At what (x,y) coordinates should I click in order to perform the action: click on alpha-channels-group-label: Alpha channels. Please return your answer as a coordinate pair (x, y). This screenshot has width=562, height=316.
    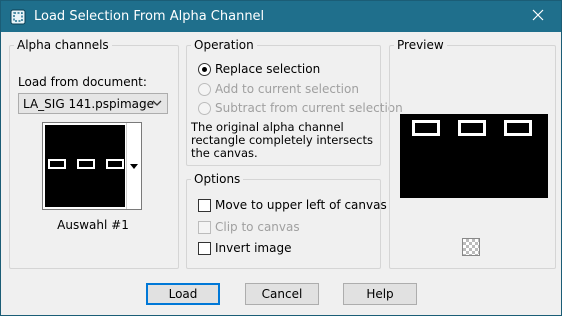
    Looking at the image, I should click on (63, 45).